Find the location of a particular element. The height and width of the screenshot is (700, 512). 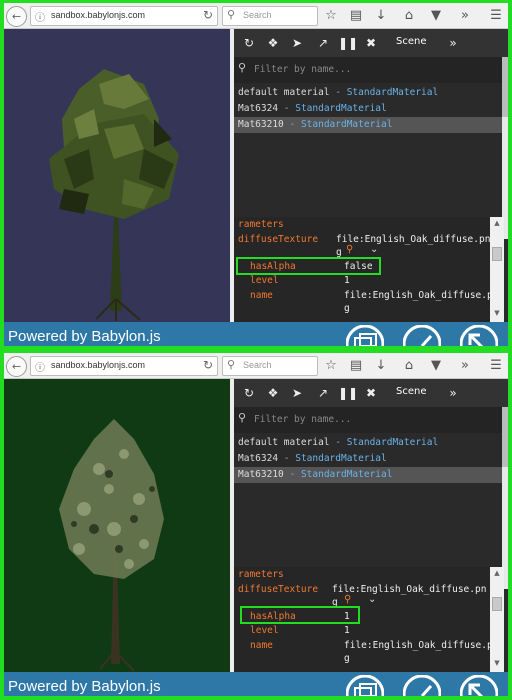

powered-by-text: Powered by Babylon.js is located at coordinates (84, 336).